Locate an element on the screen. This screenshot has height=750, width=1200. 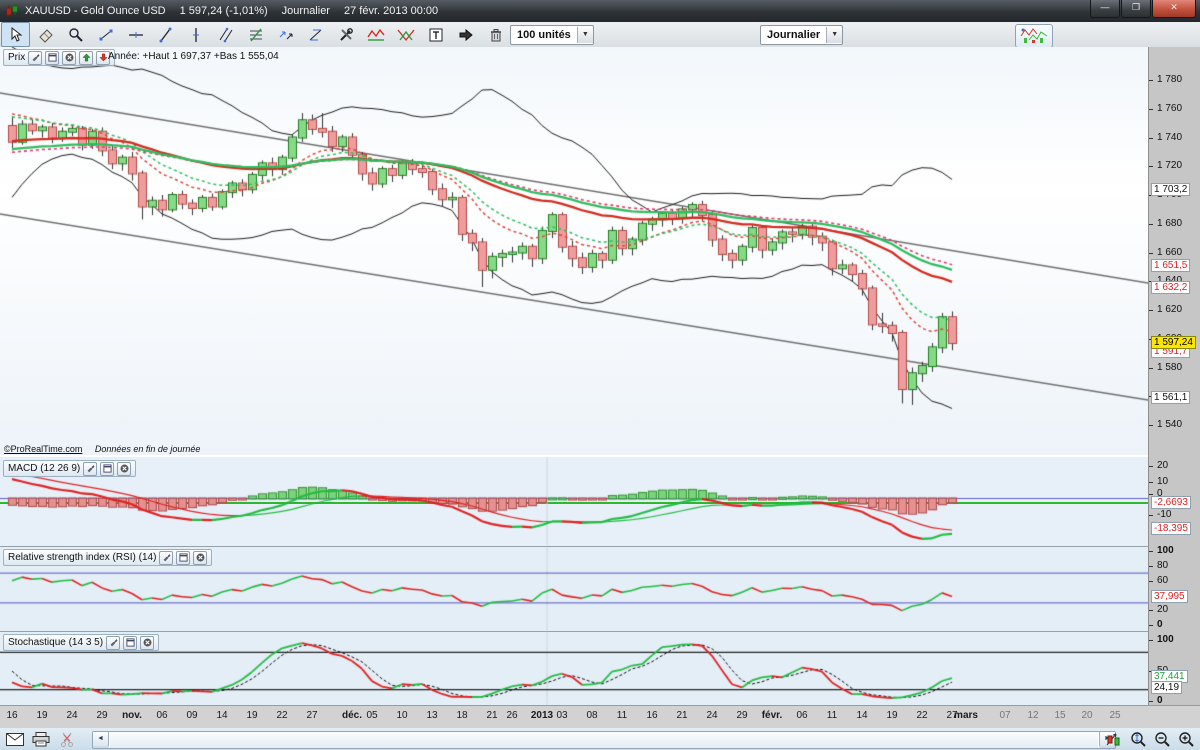
segment-tool is located at coordinates (105, 34).